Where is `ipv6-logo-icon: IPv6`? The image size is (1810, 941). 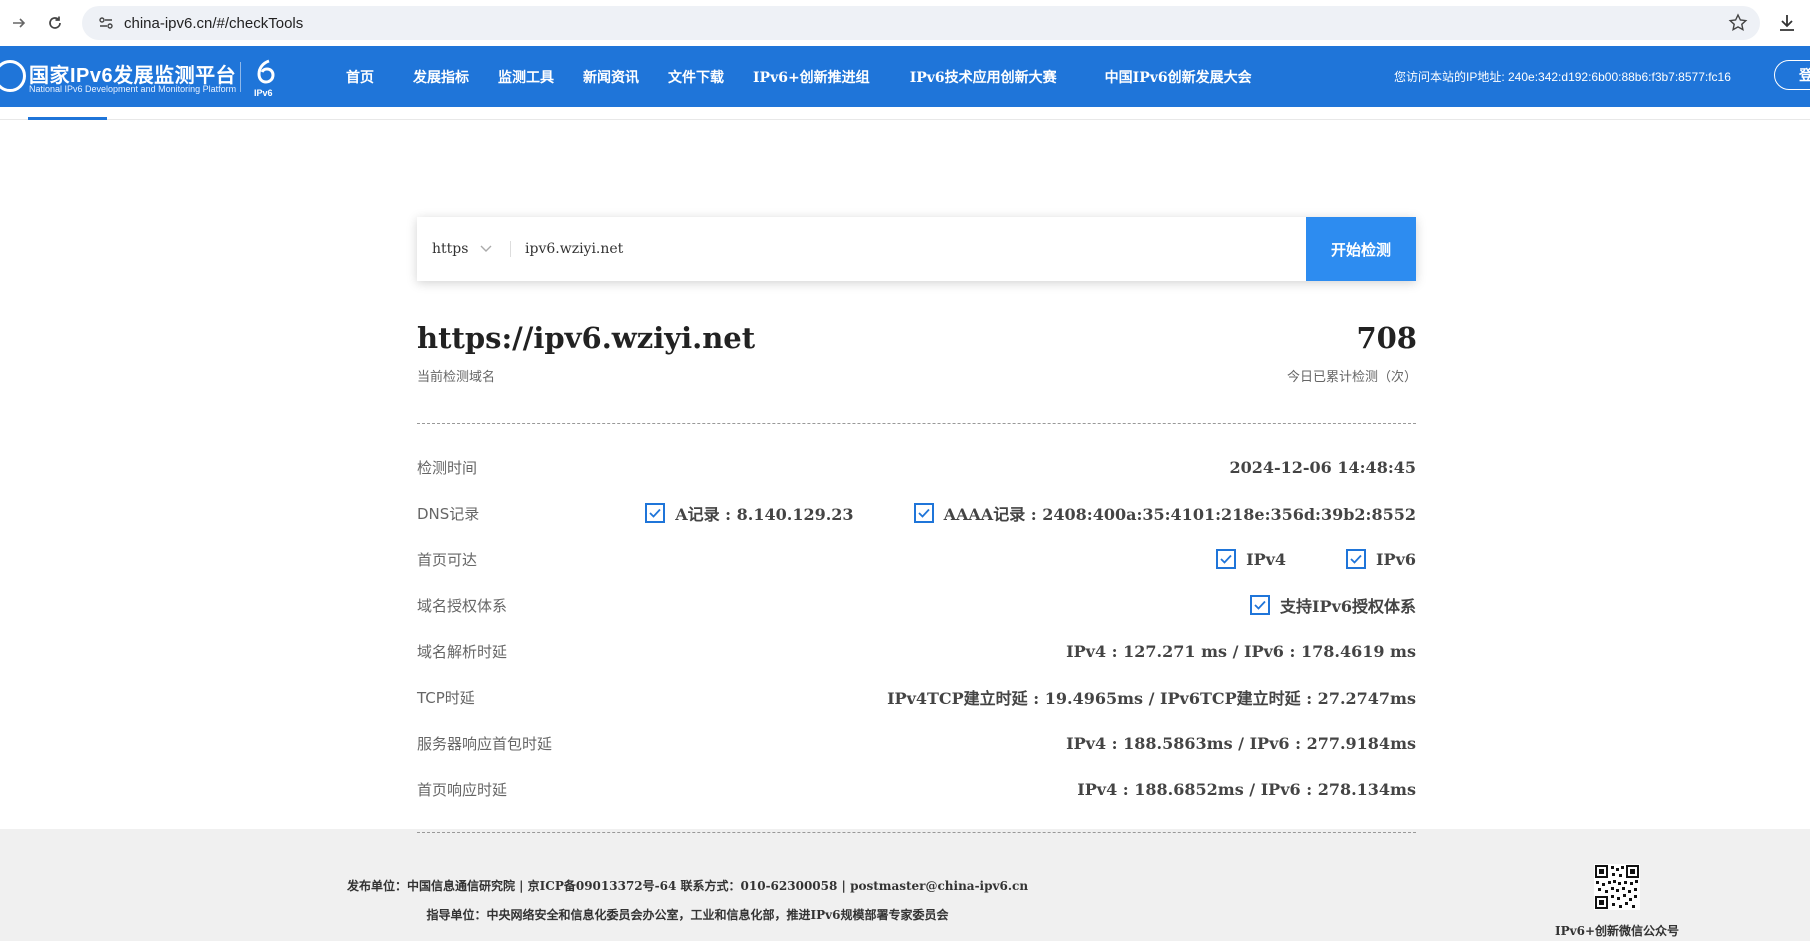
ipv6-logo-icon: IPv6 is located at coordinates (265, 78).